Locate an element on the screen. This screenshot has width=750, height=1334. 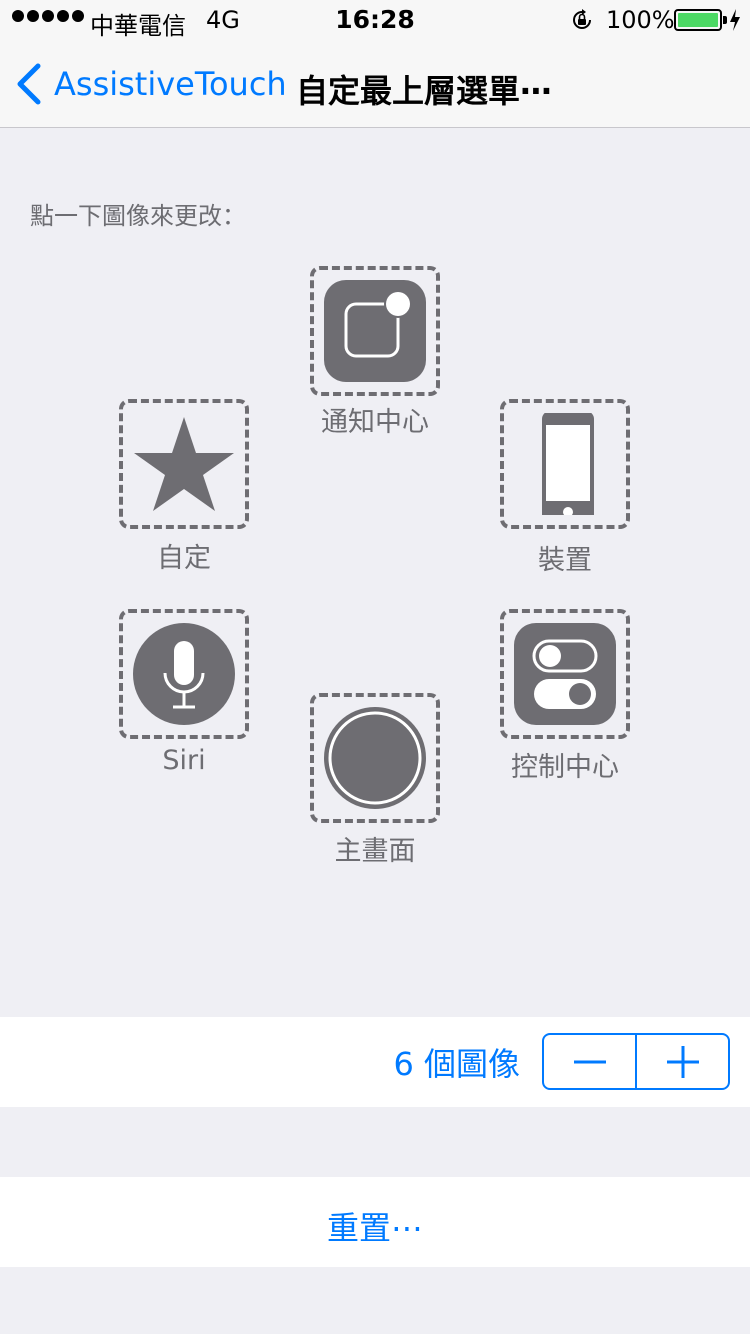
home-button-icon is located at coordinates (375, 758).